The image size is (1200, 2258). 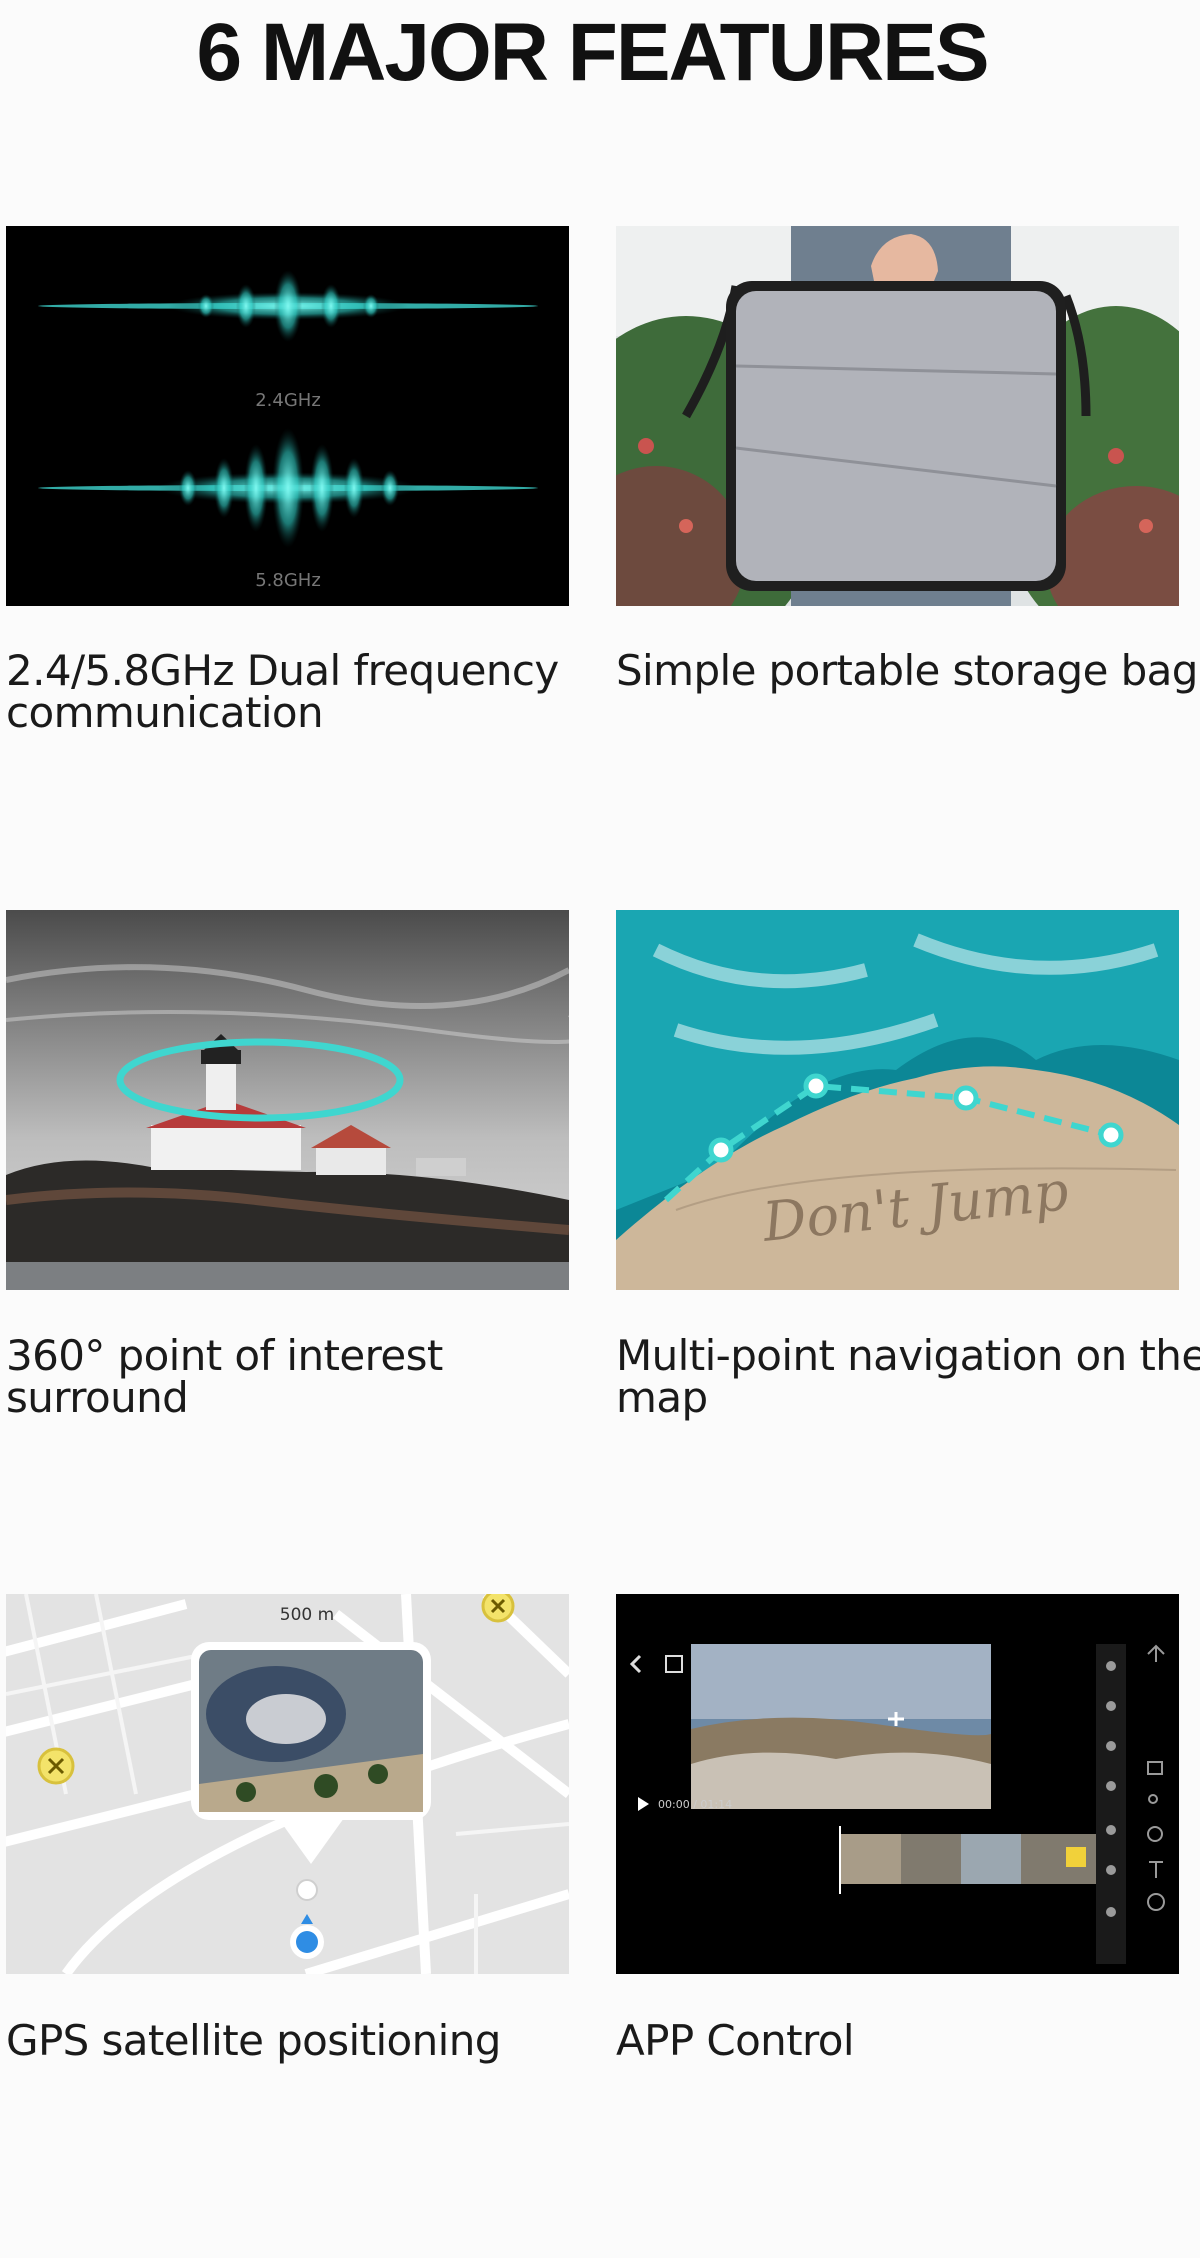 What do you see at coordinates (287, 1784) in the screenshot?
I see `feature-image-gps: 500 m` at bounding box center [287, 1784].